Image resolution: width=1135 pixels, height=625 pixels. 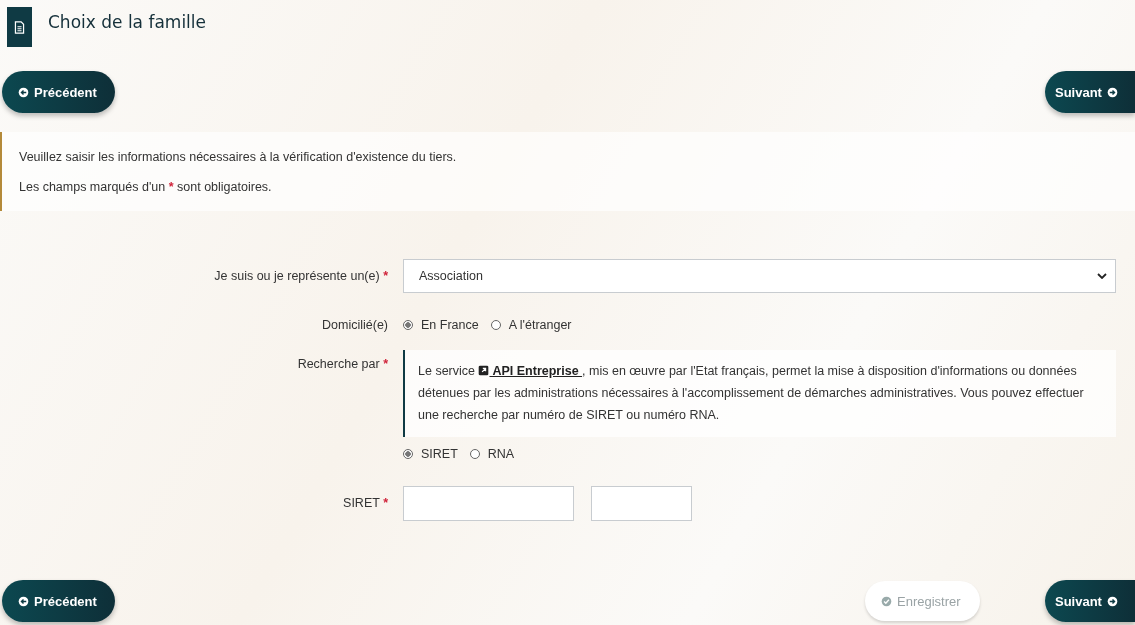 I want to click on field-label: SIRET *, so click(x=365, y=503).